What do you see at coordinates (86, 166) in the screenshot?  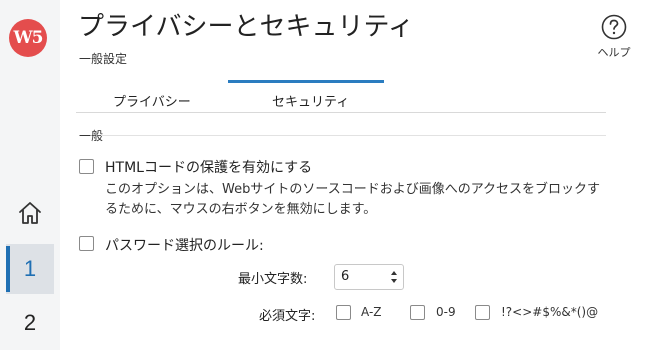 I see `html-protect-checkbox` at bounding box center [86, 166].